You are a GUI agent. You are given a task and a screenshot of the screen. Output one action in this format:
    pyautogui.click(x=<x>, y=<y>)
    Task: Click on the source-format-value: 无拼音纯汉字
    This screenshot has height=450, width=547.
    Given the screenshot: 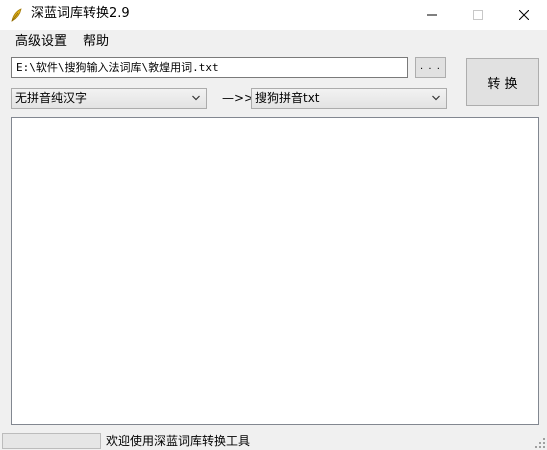 What is the action you would take?
    pyautogui.click(x=51, y=98)
    